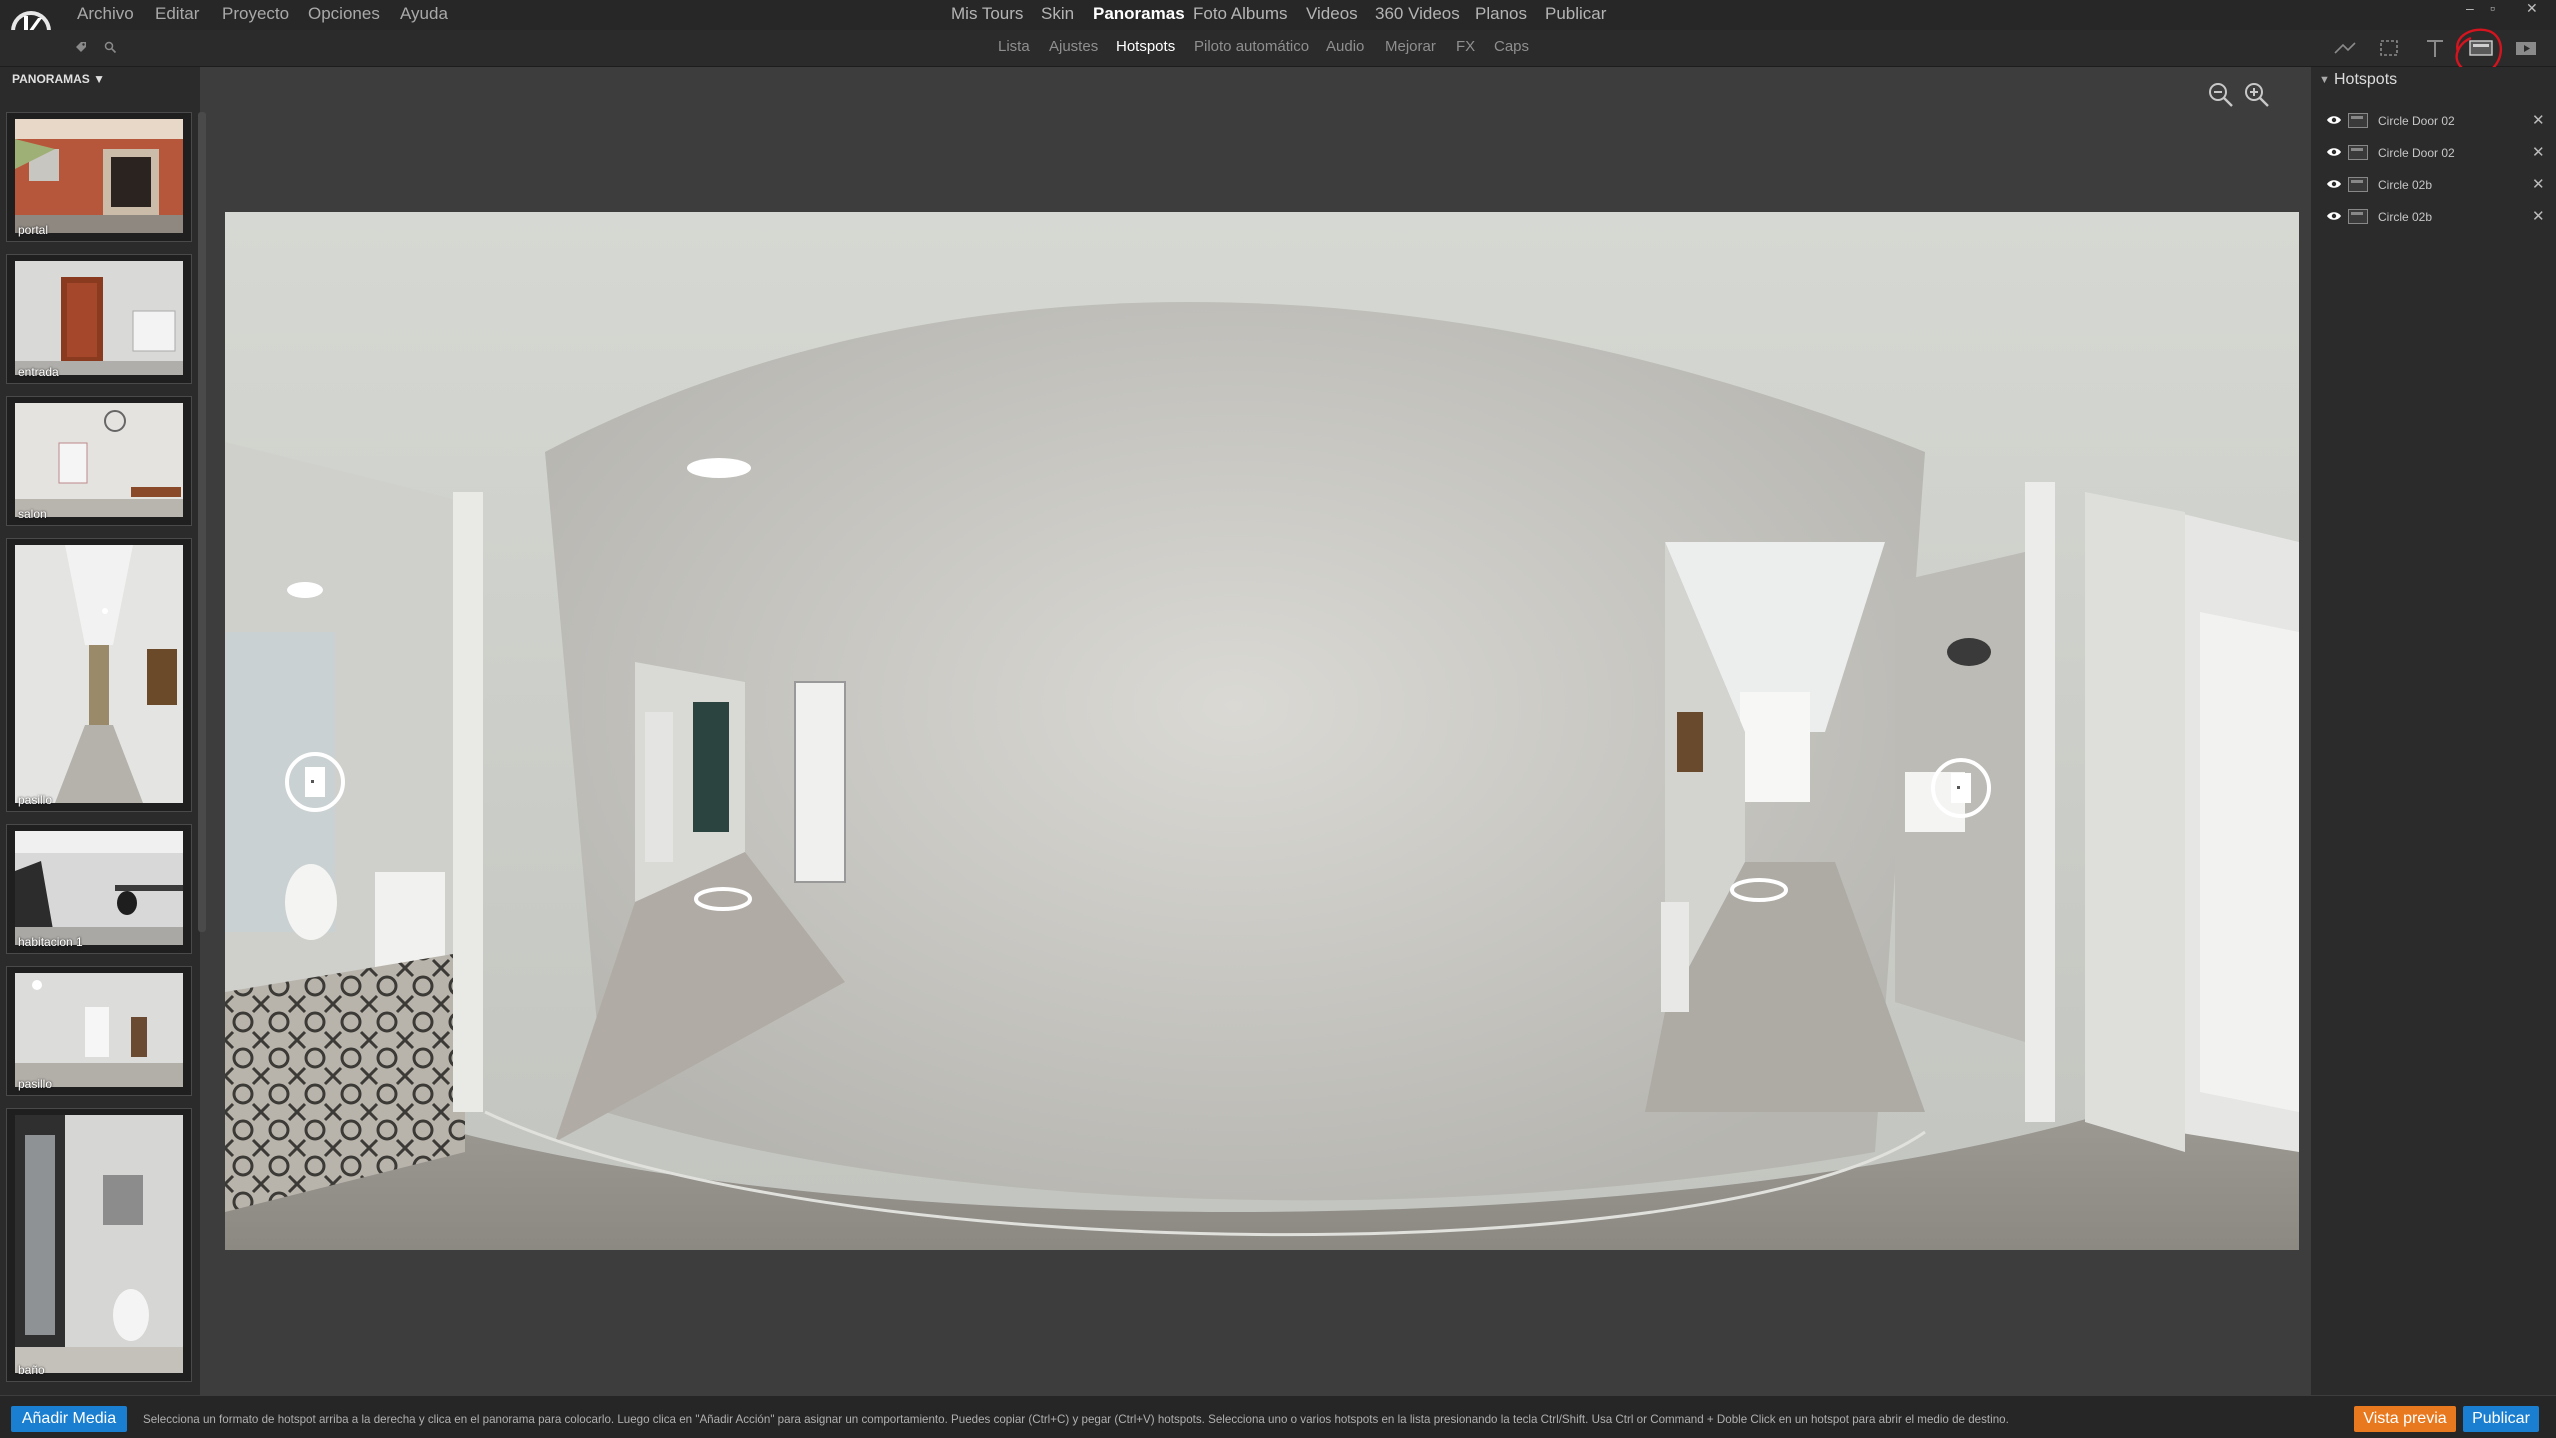 The height and width of the screenshot is (1438, 2556). Describe the element at coordinates (424, 14) in the screenshot. I see `menu-ayuda: Ayuda` at that location.